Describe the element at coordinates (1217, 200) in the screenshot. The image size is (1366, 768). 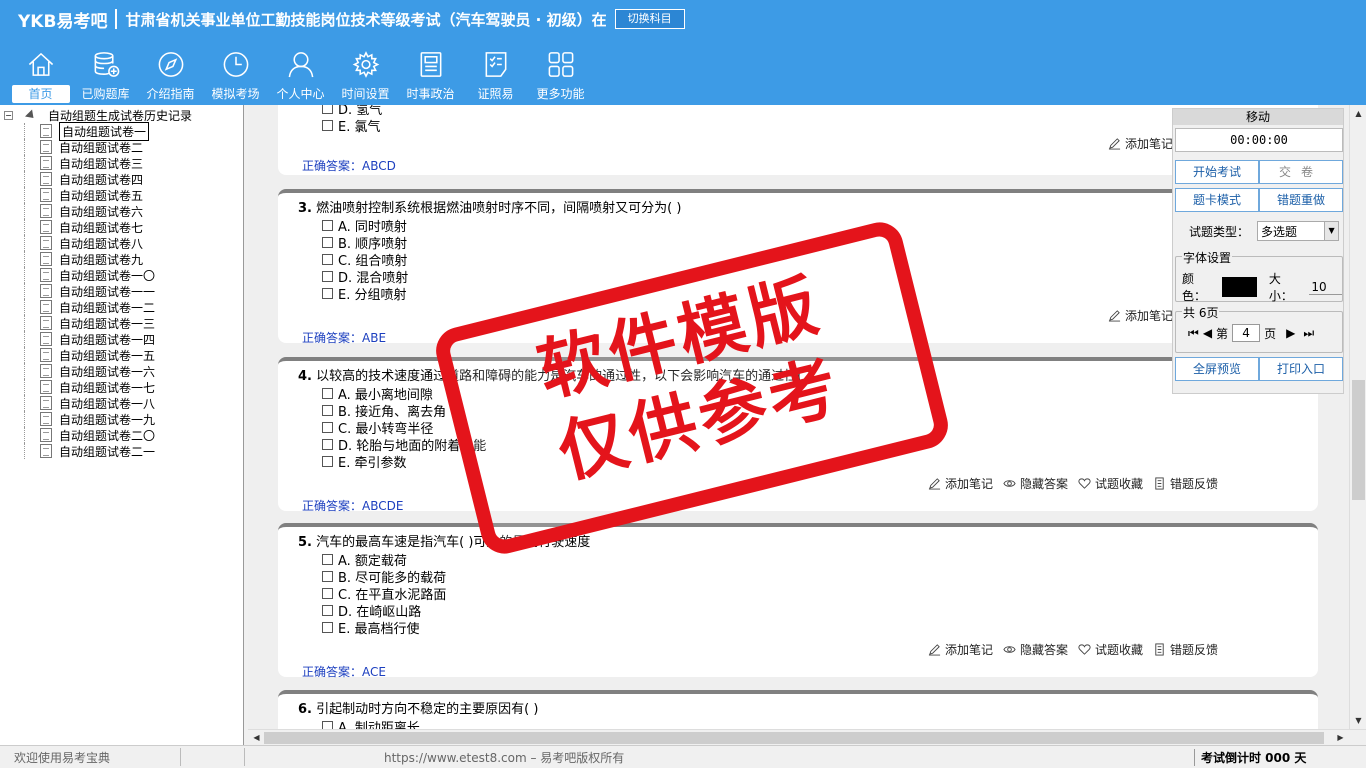
I see `card-mode-button: 题卡模式` at that location.